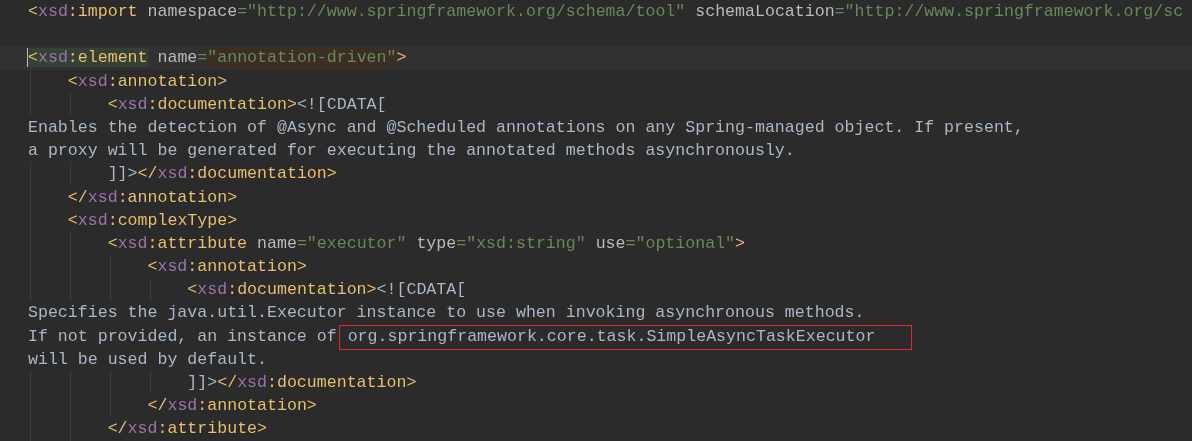 This screenshot has height=441, width=1192. Describe the element at coordinates (426, 243) in the screenshot. I see `code-line: <xsd:attribute name="executor" type="xsd:string" use="optional">` at that location.